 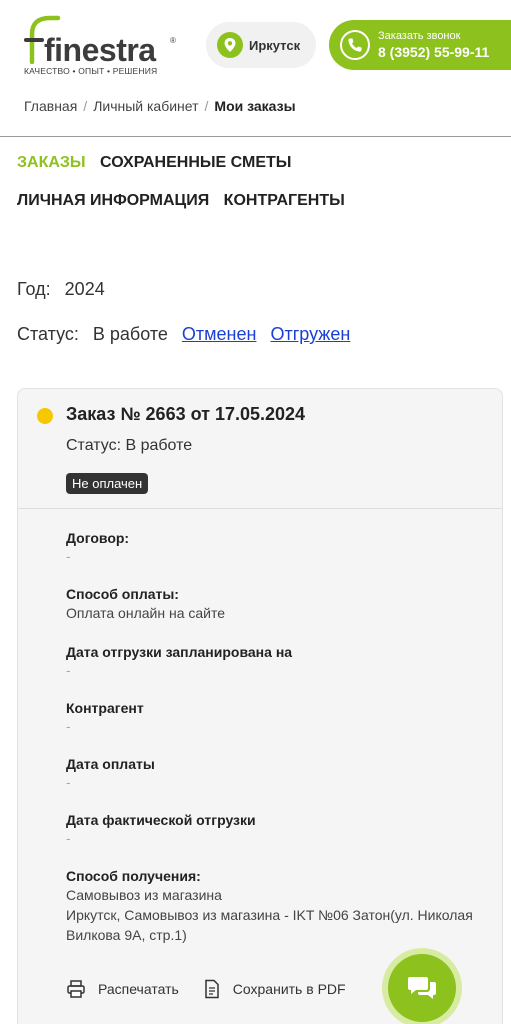 I want to click on field-payment-method: Способ оплаты: Оплата онлайн на сайте, so click(x=276, y=604).